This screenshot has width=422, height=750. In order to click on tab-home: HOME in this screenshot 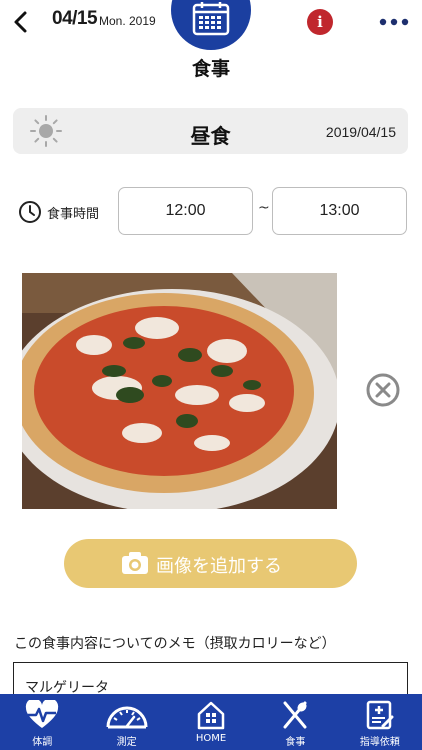, I will do `click(211, 722)`.